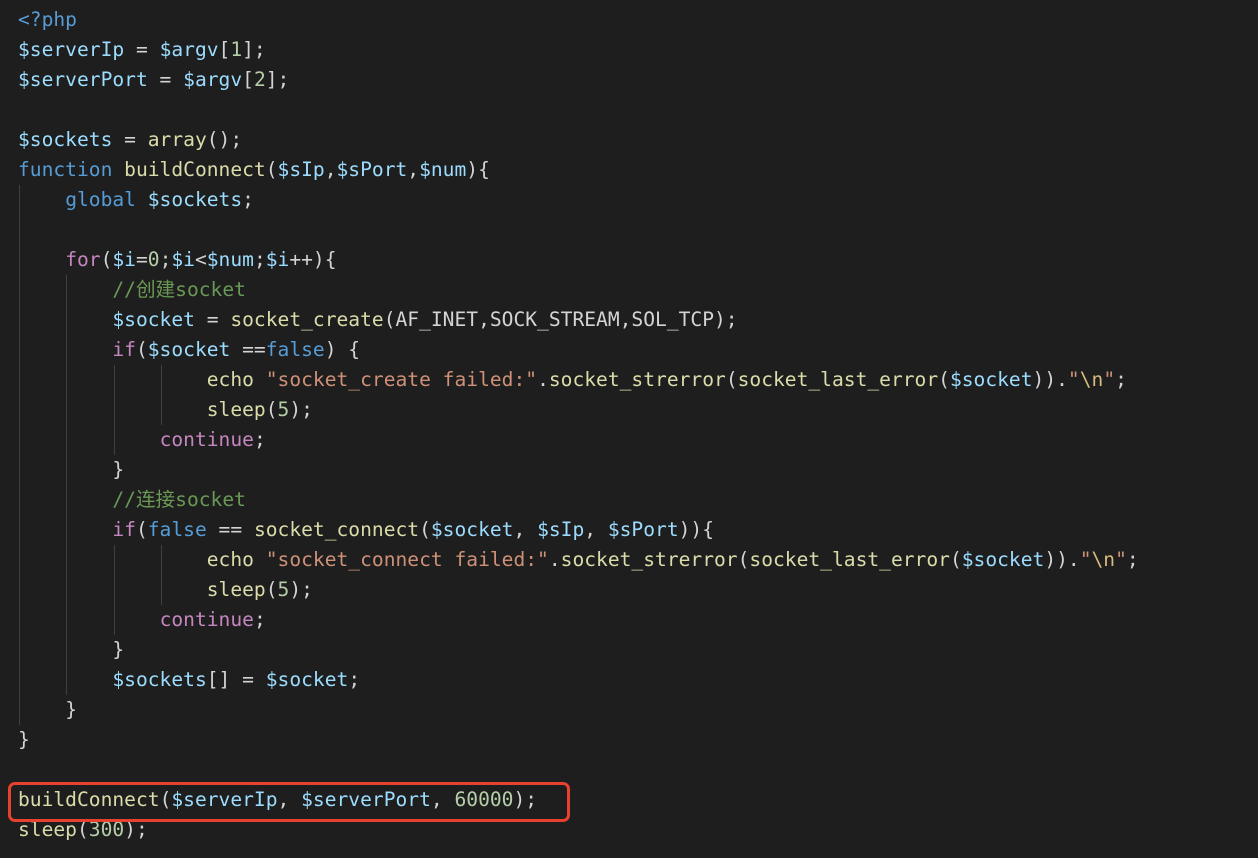  Describe the element at coordinates (289, 802) in the screenshot. I see `highlight-annotation-box` at that location.